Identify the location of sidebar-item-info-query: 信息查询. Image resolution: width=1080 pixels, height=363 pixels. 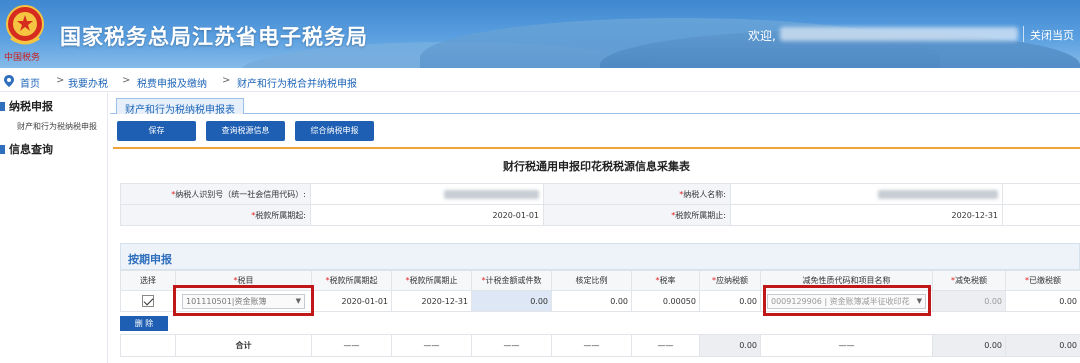
(26, 149).